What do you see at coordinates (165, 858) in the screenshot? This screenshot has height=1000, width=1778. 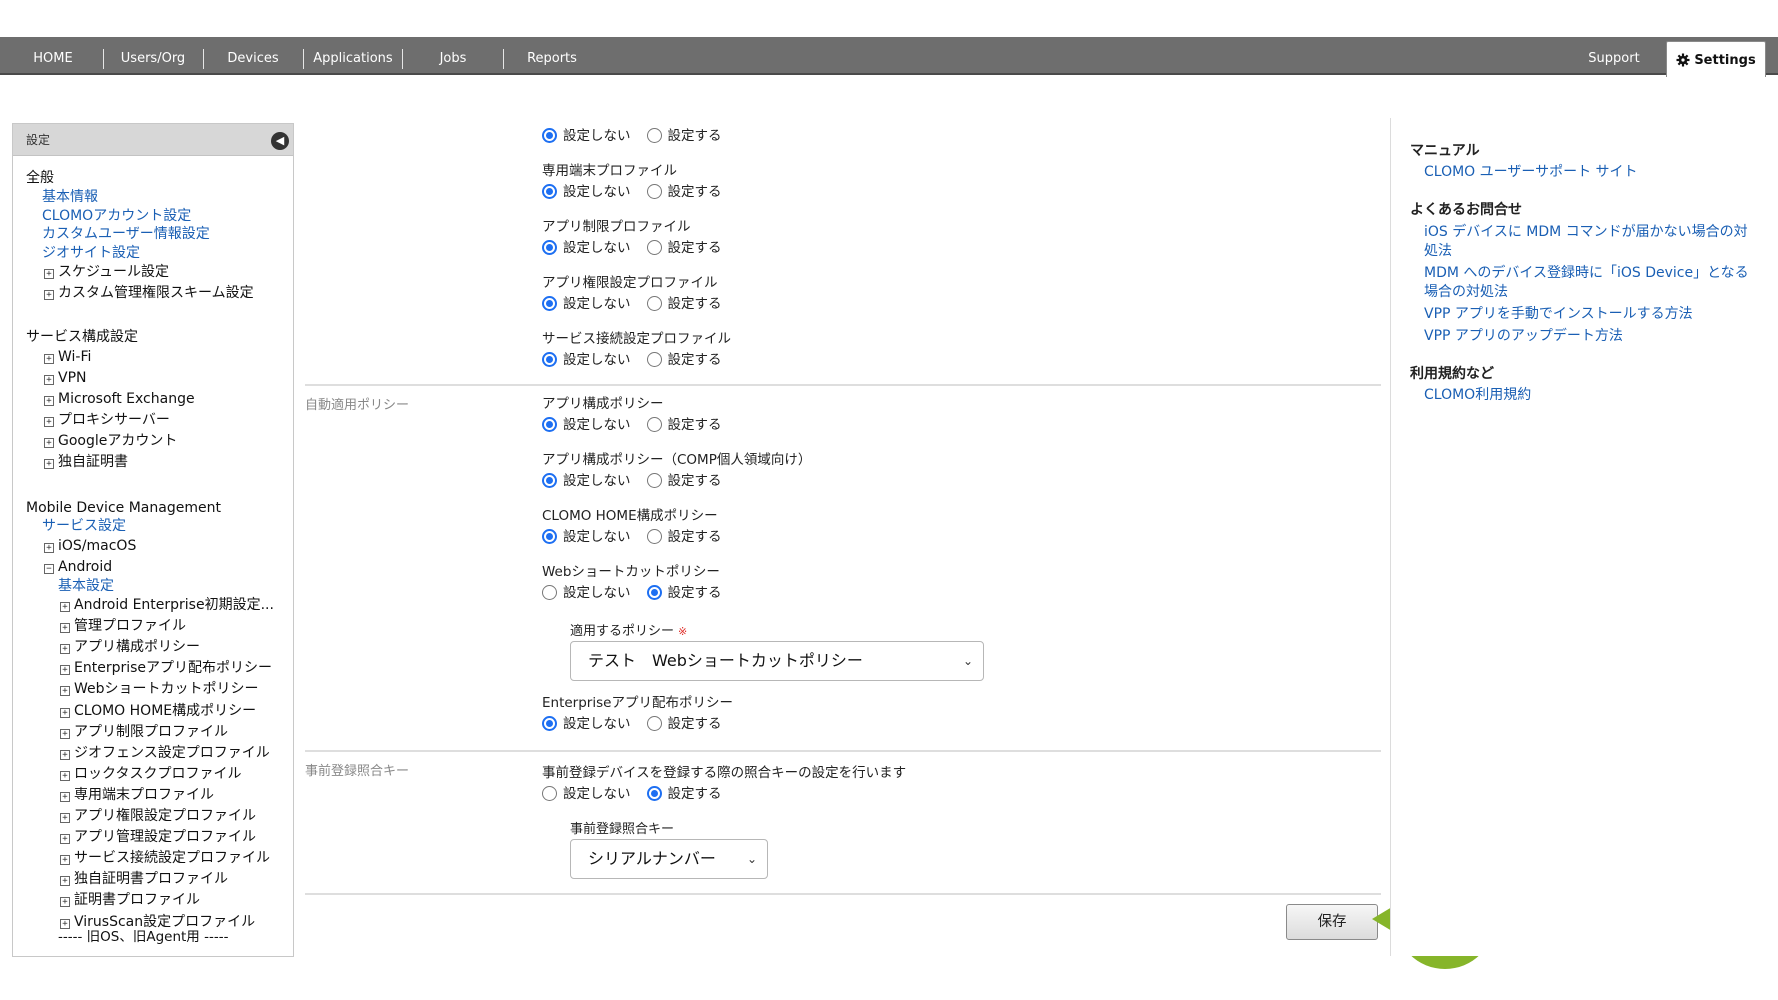 I see `sidebar-item-android-child: + サービス接続設定プロファイル` at bounding box center [165, 858].